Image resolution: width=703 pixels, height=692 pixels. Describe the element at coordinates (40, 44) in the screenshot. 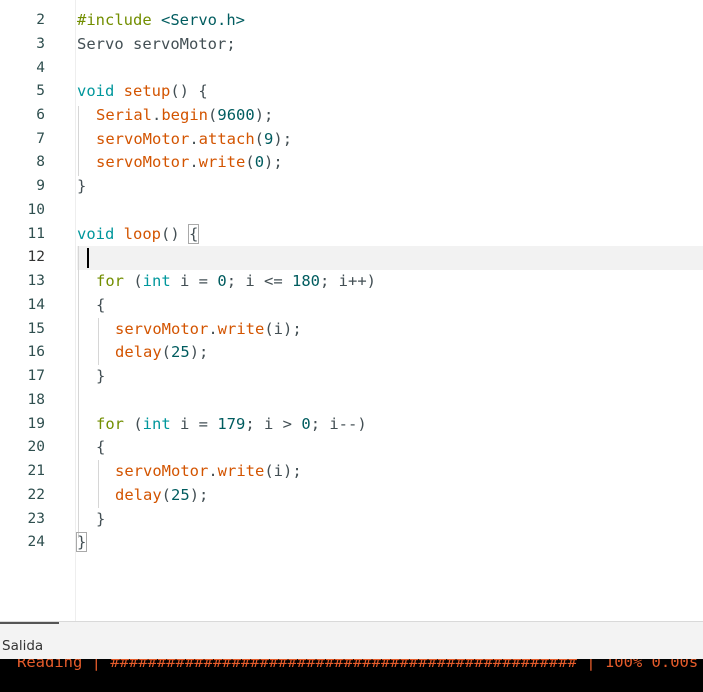

I see `line-number: 3` at that location.